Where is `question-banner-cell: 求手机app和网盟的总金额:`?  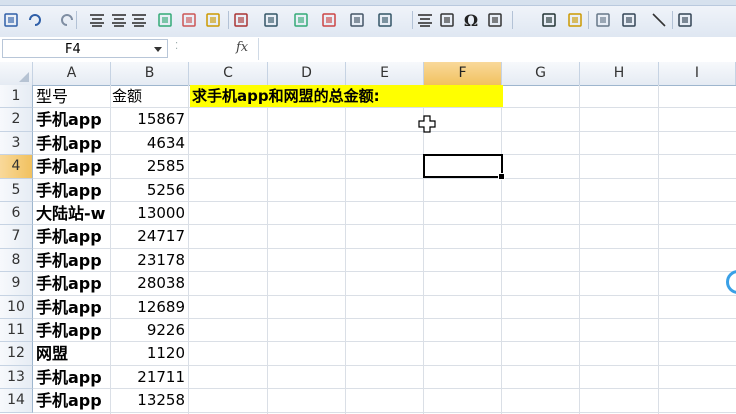 question-banner-cell: 求手机app和网盟的总金额: is located at coordinates (346, 96).